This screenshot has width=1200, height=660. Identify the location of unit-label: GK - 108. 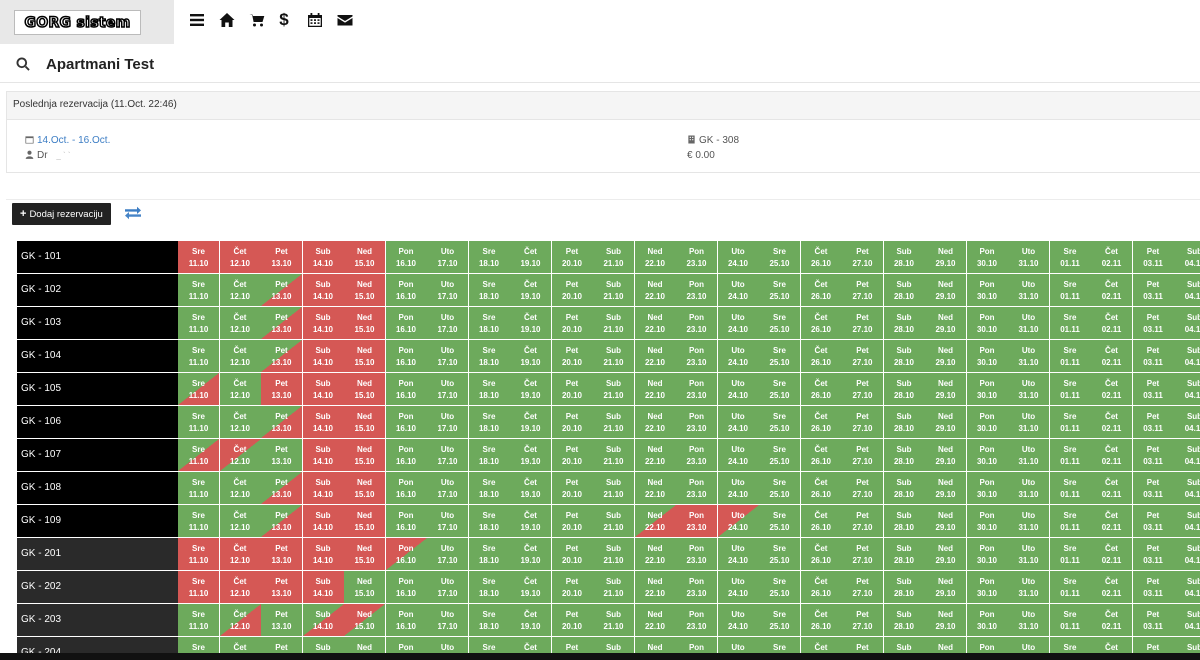
(97, 488).